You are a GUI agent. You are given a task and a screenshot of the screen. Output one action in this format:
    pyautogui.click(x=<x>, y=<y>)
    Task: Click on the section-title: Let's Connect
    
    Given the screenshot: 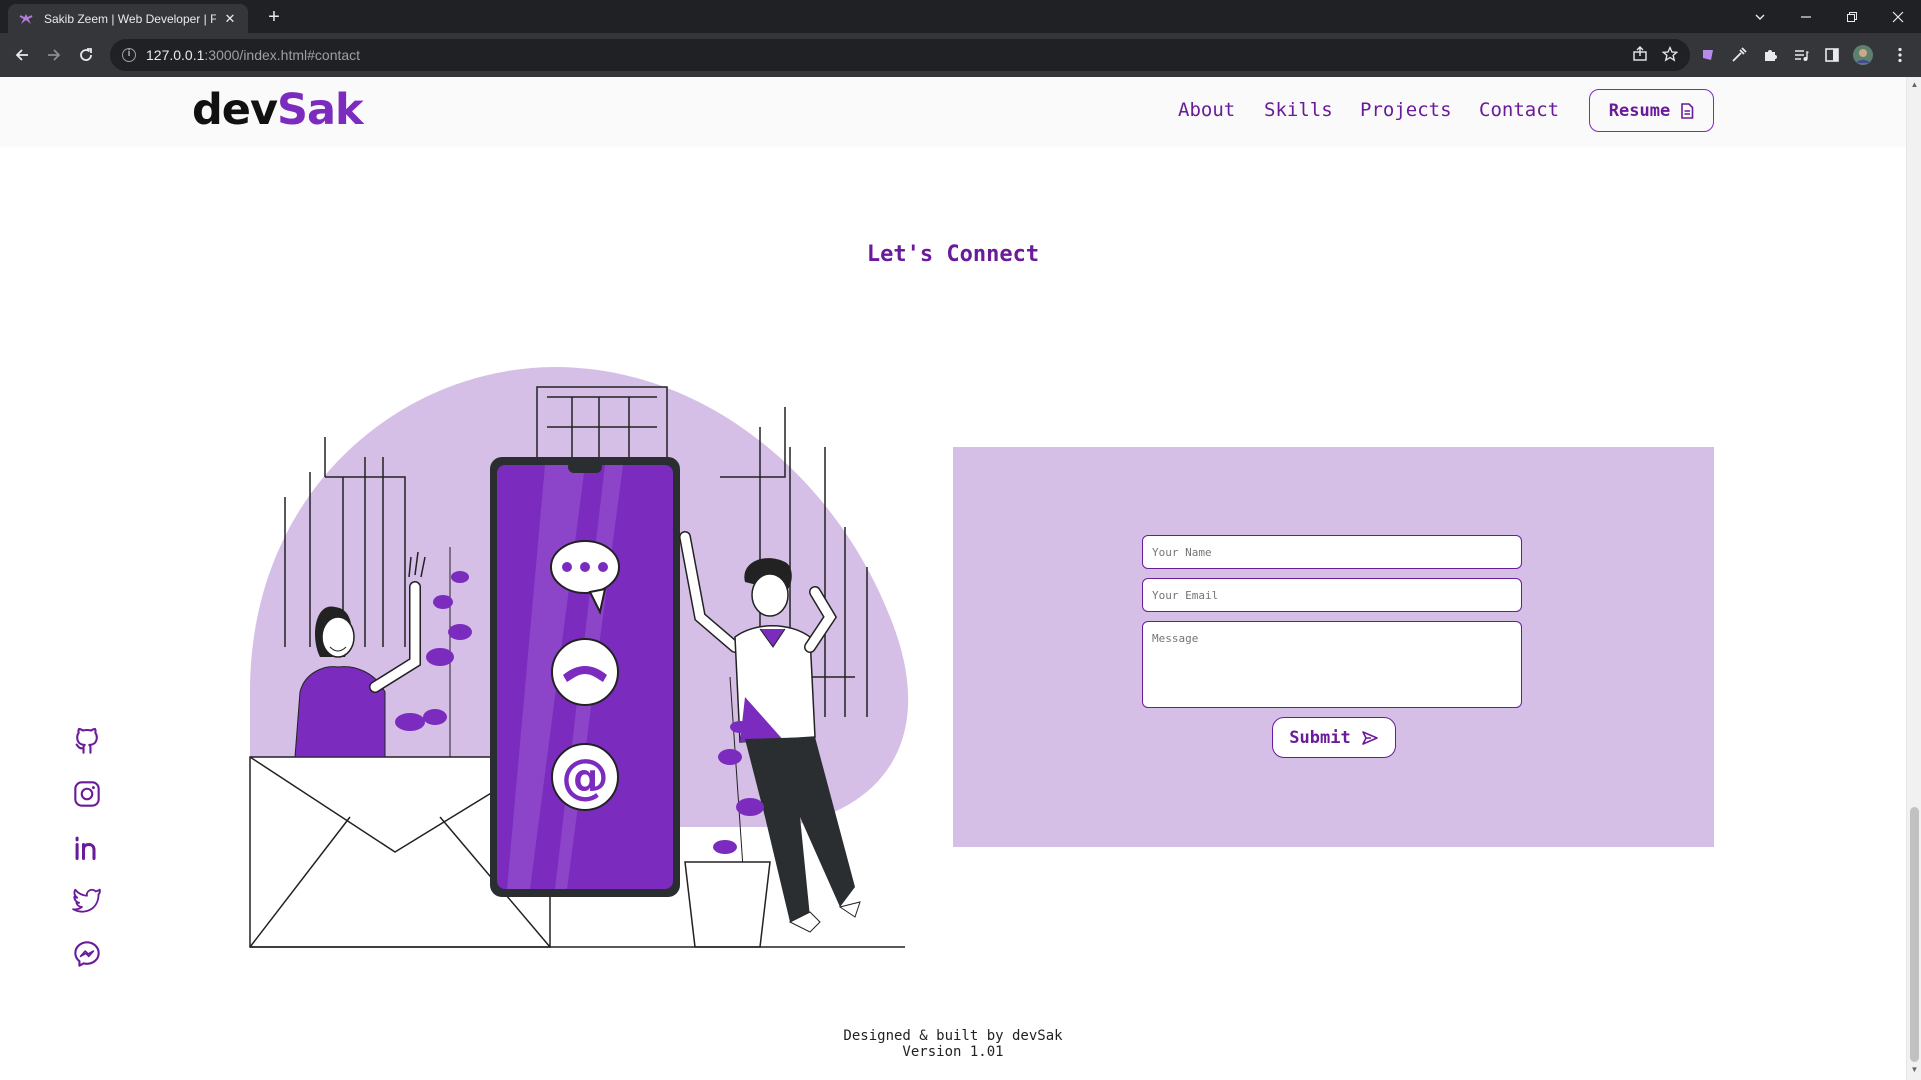 What is the action you would take?
    pyautogui.click(x=953, y=254)
    